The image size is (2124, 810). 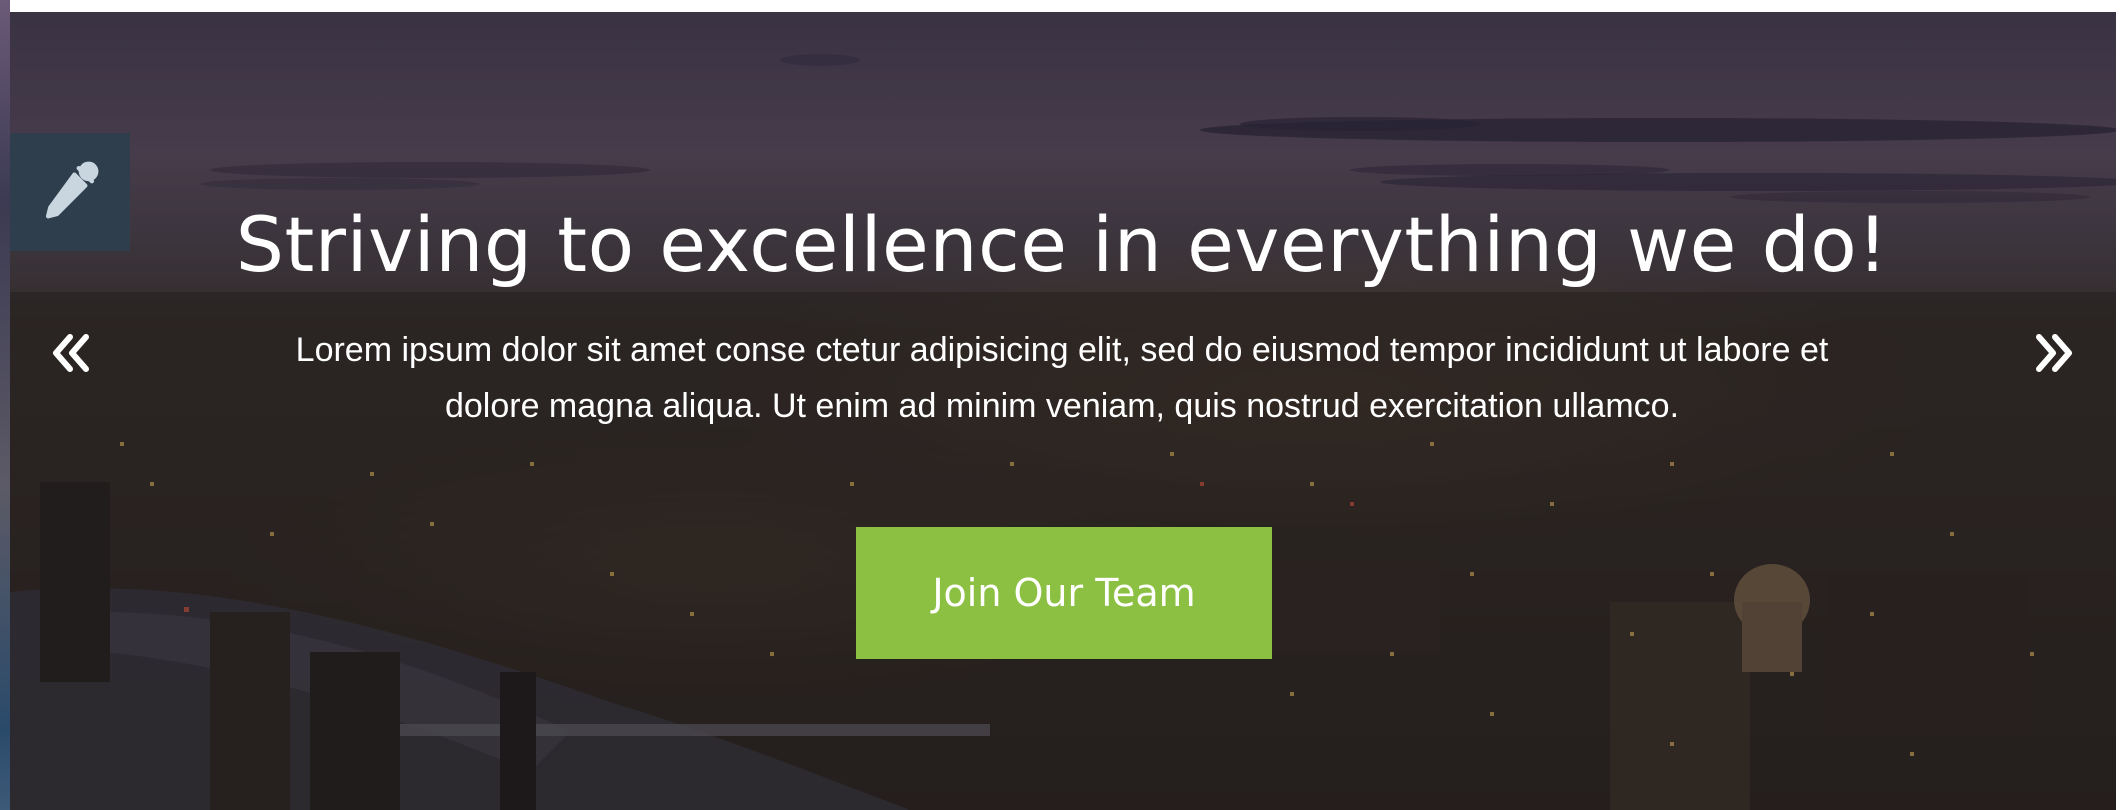 I want to click on color-picker-toggle, so click(x=70, y=192).